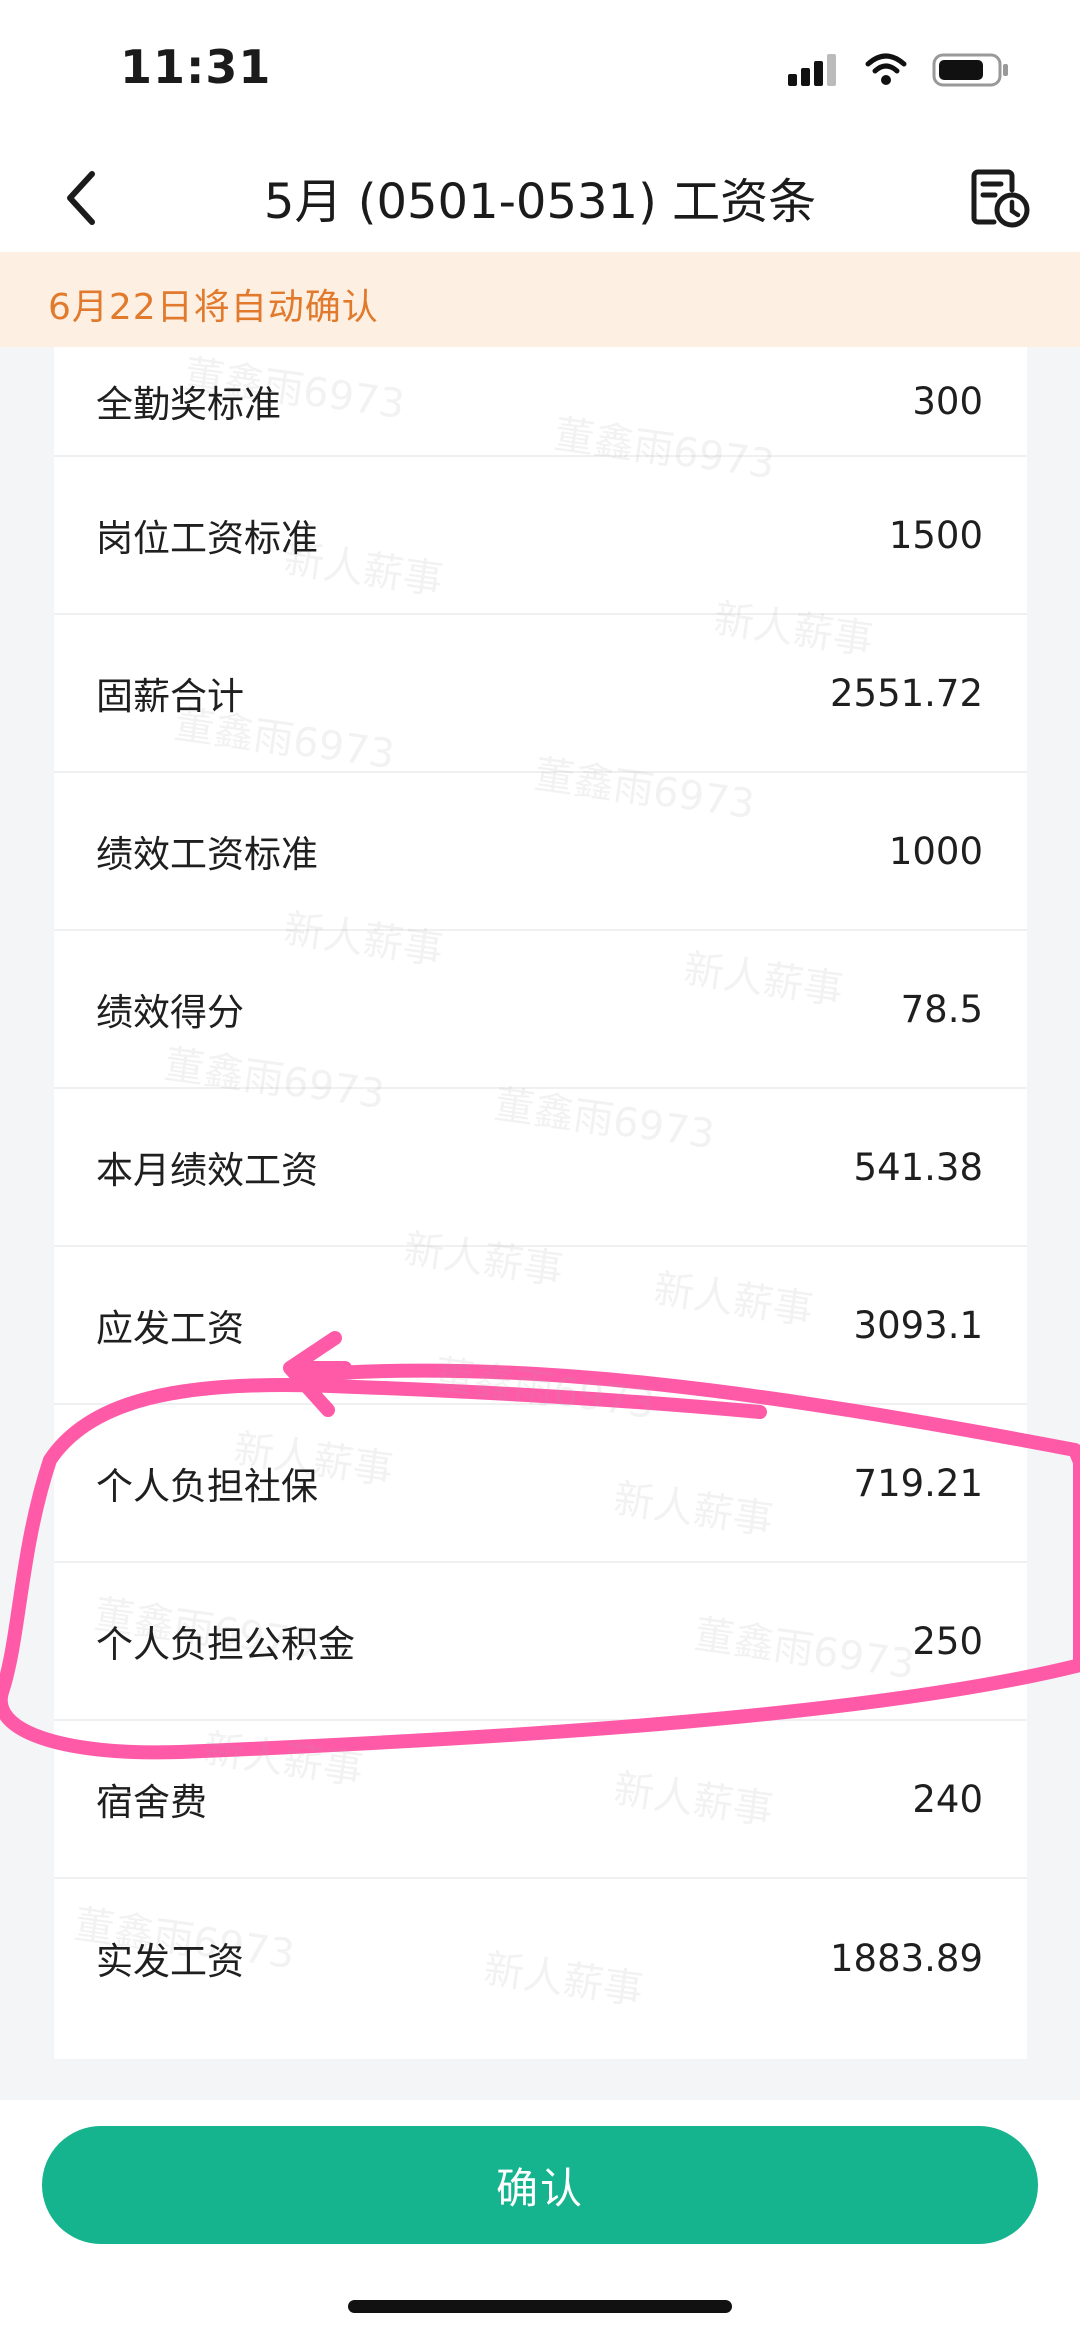 The height and width of the screenshot is (2337, 1080). Describe the element at coordinates (812, 70) in the screenshot. I see `signal-icon` at that location.